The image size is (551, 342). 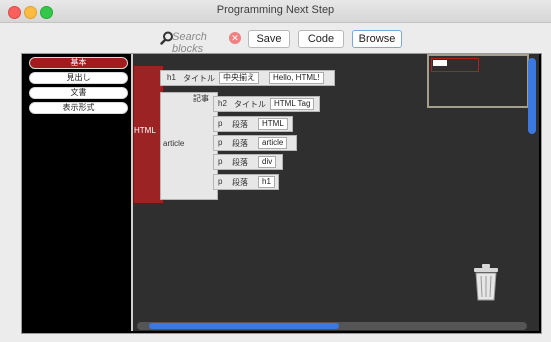 What do you see at coordinates (78, 63) in the screenshot?
I see `category-basic: 基本` at bounding box center [78, 63].